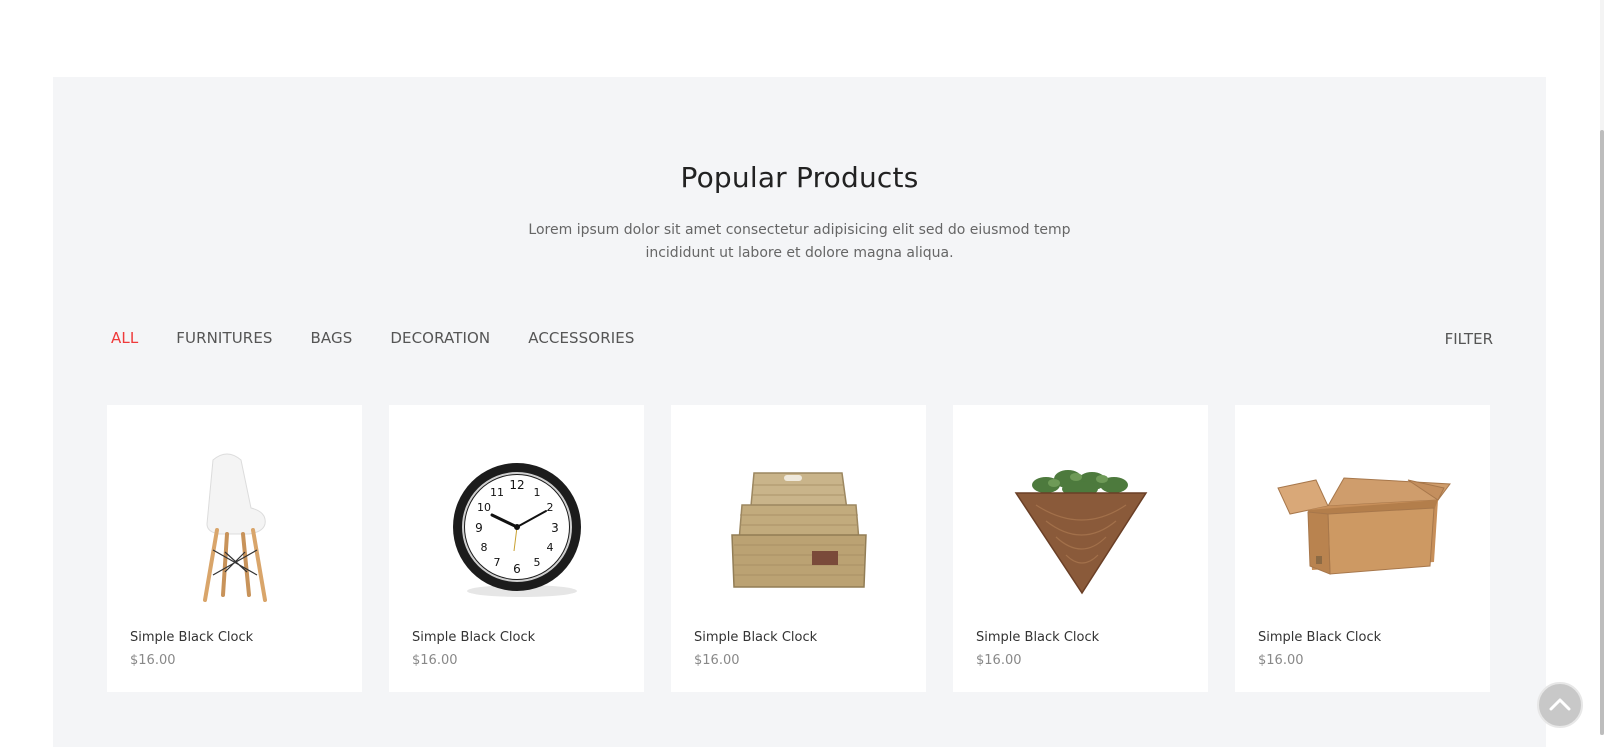  I want to click on section-title: Popular Products, so click(799, 177).